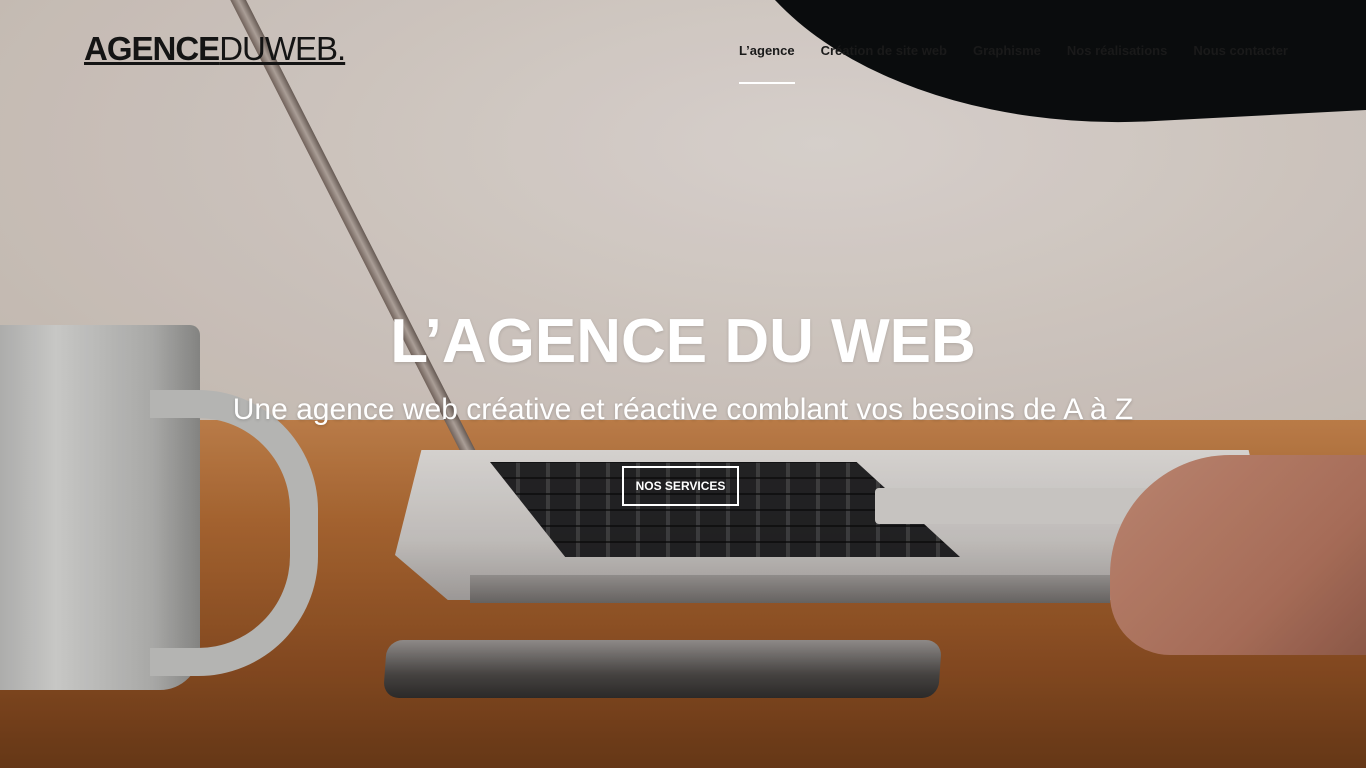 The image size is (1366, 768). Describe the element at coordinates (683, 341) in the screenshot. I see `hero-title: L’AGENCE DU WEB` at that location.